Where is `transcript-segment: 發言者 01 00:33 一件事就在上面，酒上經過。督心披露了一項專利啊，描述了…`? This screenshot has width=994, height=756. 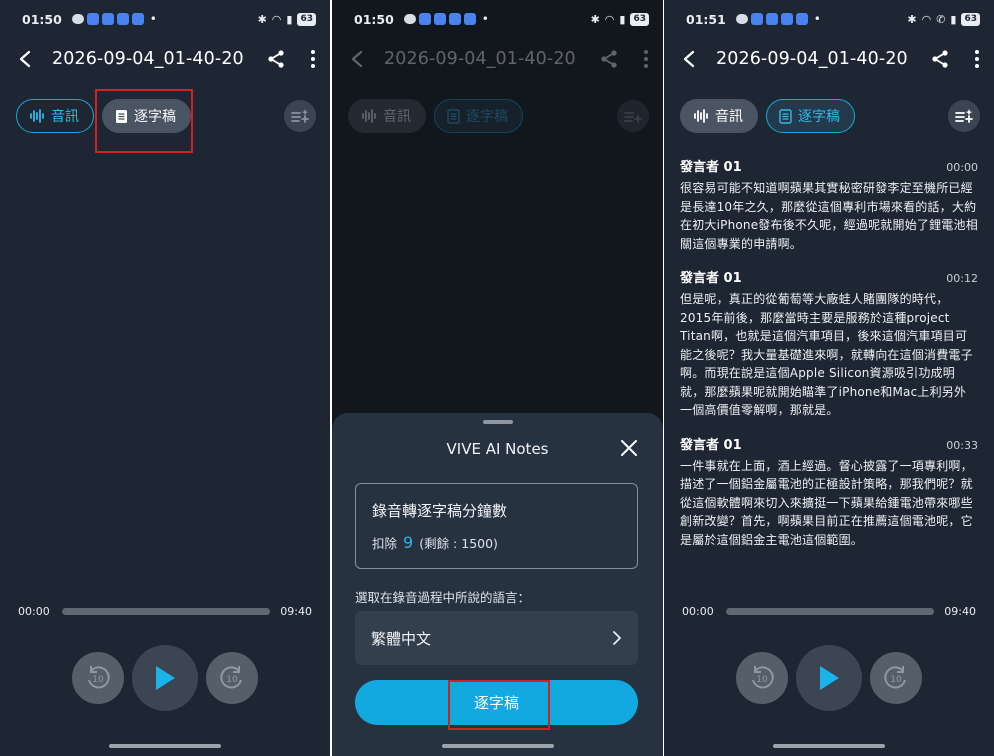 transcript-segment: 發言者 01 00:33 一件事就在上面，酒上經過。督心披露了一項專利啊，描述了… is located at coordinates (829, 492).